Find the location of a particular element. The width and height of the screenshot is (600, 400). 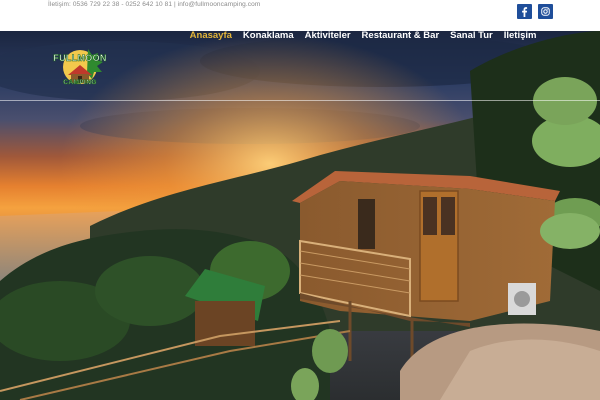

instagram-button is located at coordinates (545, 11).